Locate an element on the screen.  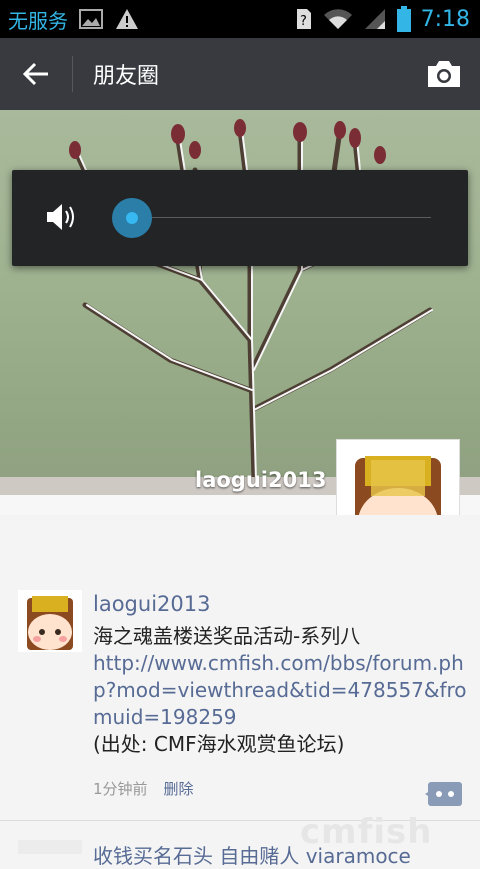
app-bar: 朋友圈 is located at coordinates (240, 74).